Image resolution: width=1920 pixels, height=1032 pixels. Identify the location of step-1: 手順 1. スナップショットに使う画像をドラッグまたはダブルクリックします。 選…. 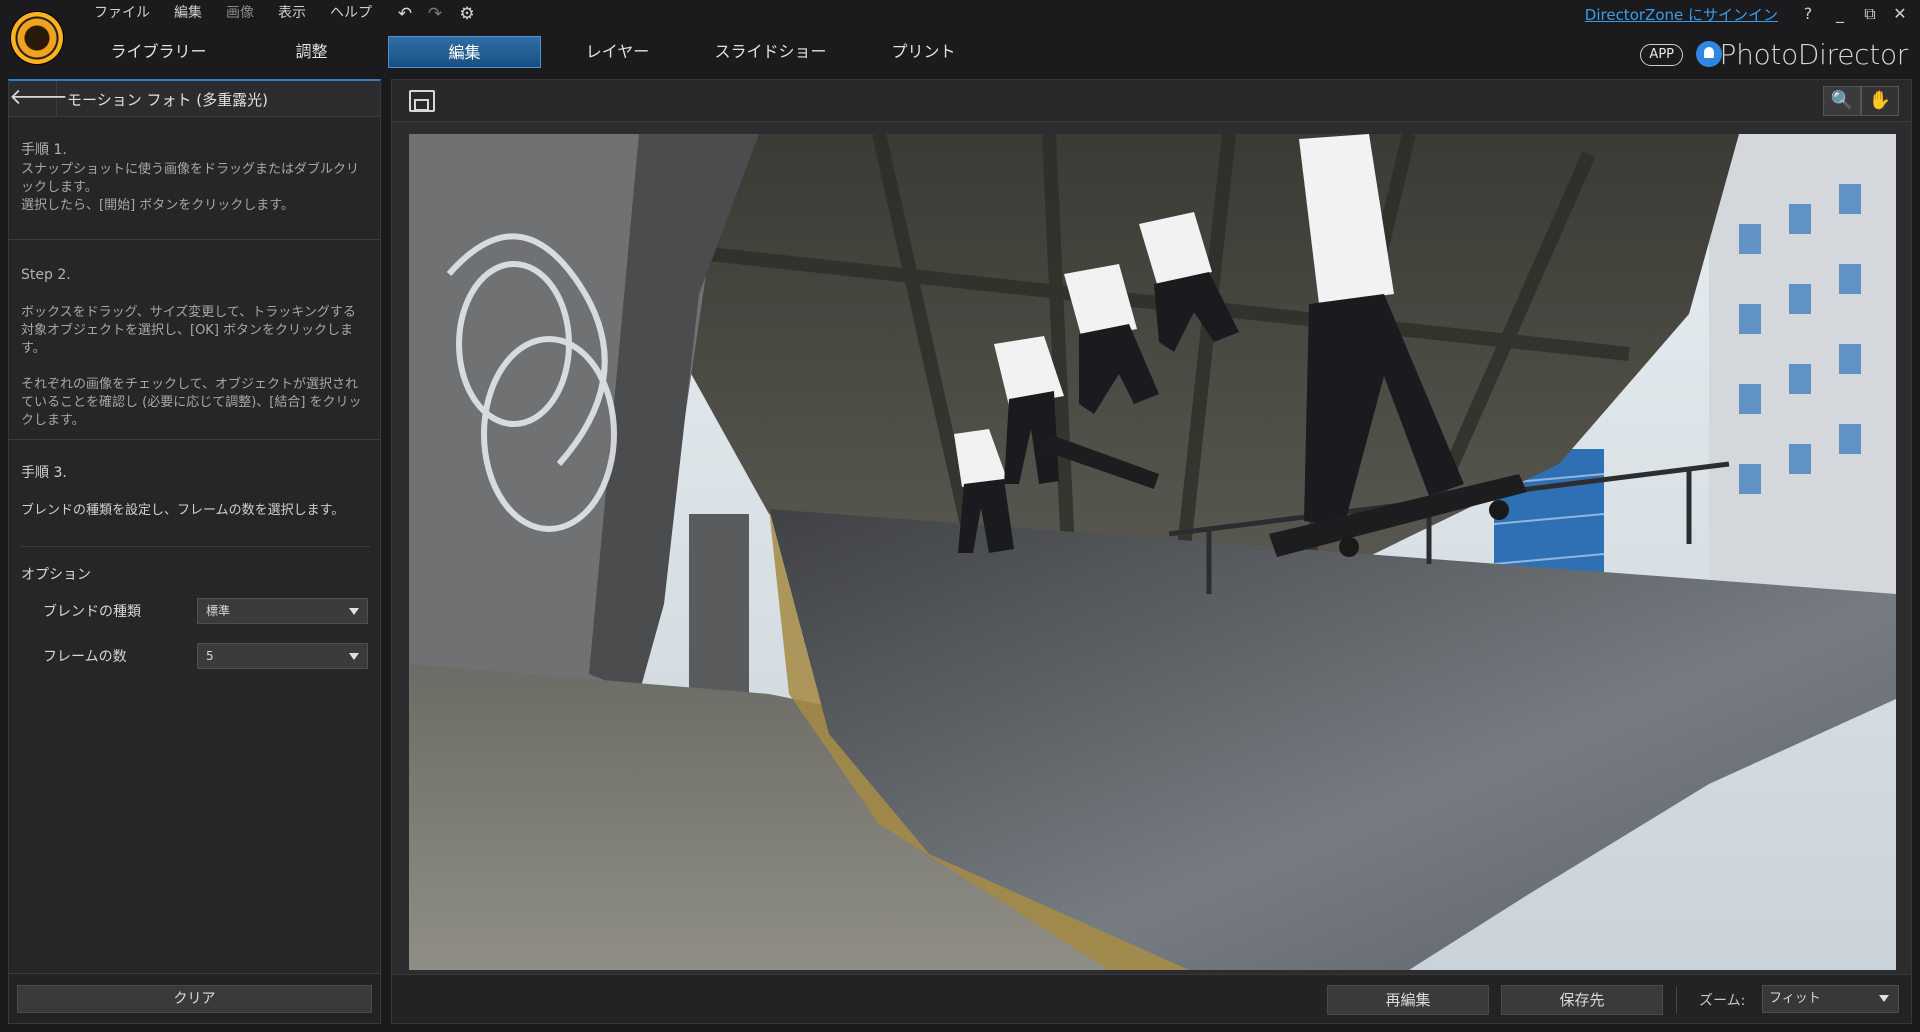
(194, 178).